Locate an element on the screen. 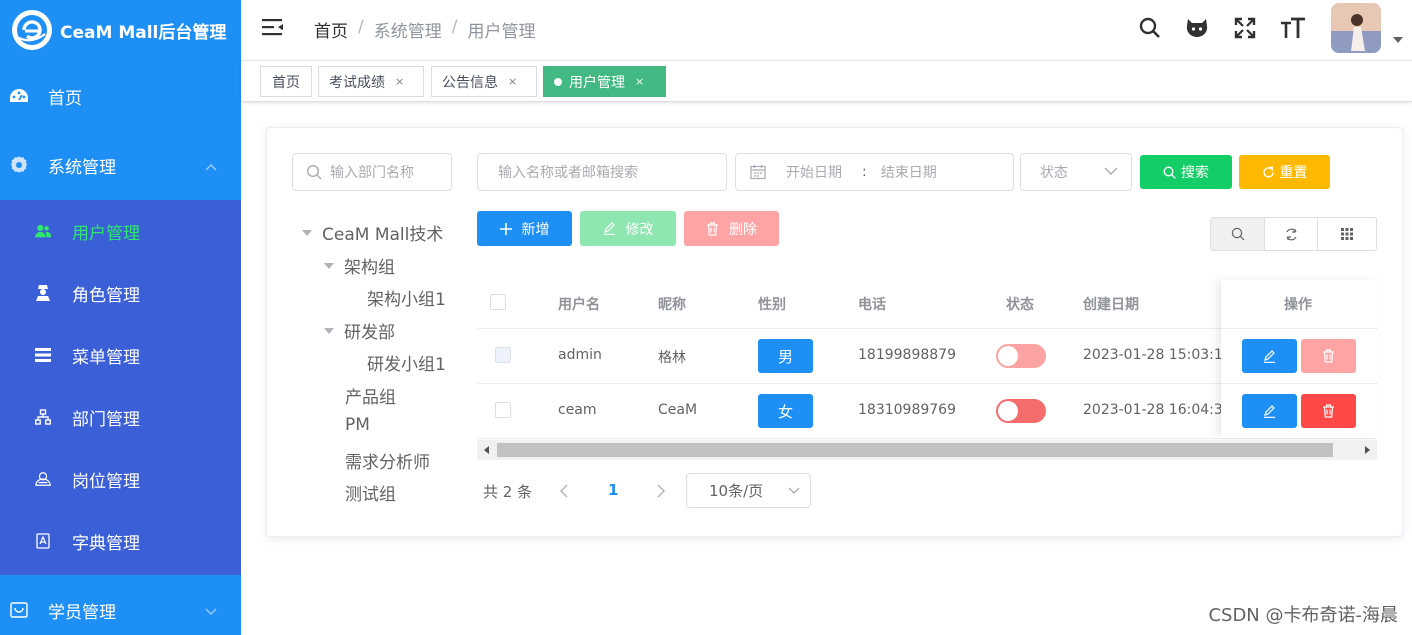 The height and width of the screenshot is (635, 1412). sidebar-item-students: 学员管理 is located at coordinates (120, 607).